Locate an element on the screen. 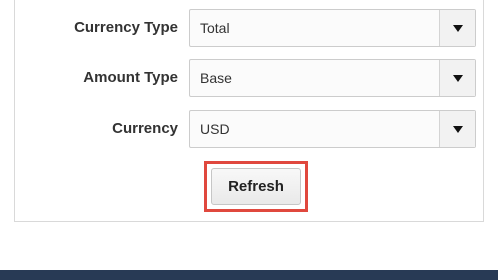 This screenshot has height=280, width=498. currency-value: USD is located at coordinates (215, 129).